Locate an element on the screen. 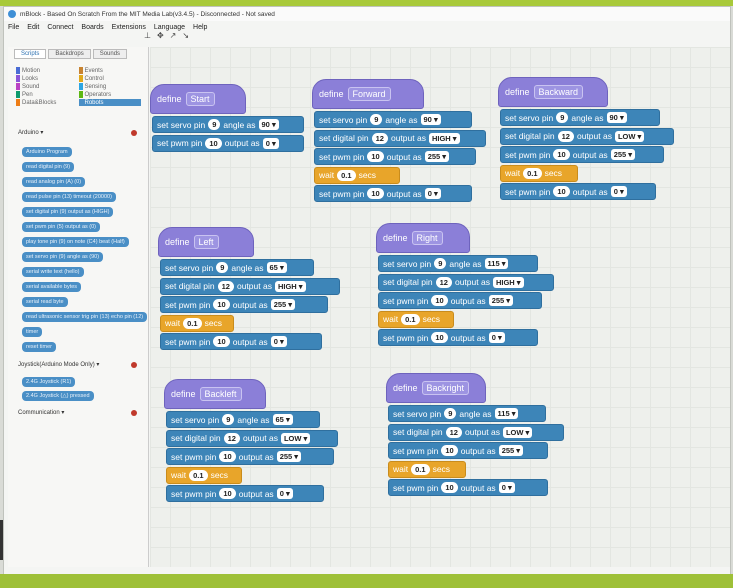 The height and width of the screenshot is (588, 733). category-item: Control is located at coordinates (110, 78).